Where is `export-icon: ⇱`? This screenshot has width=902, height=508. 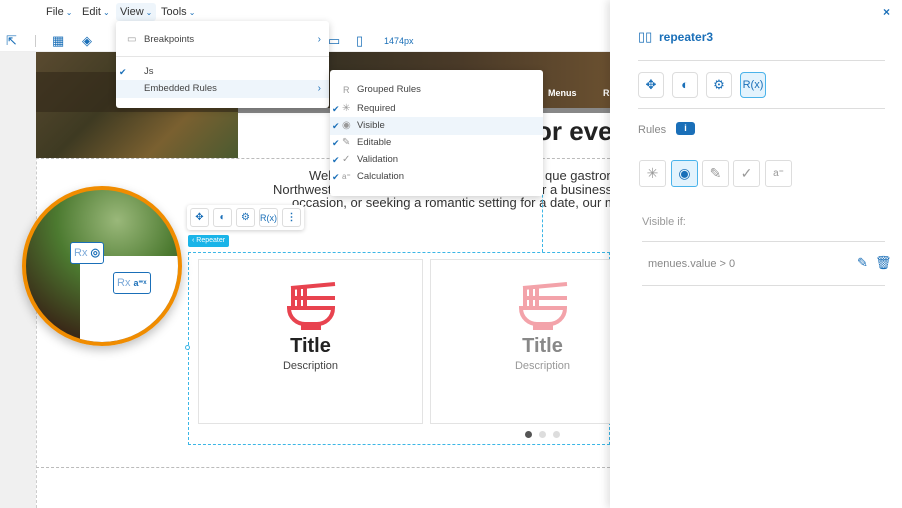
export-icon: ⇱ is located at coordinates (11, 41).